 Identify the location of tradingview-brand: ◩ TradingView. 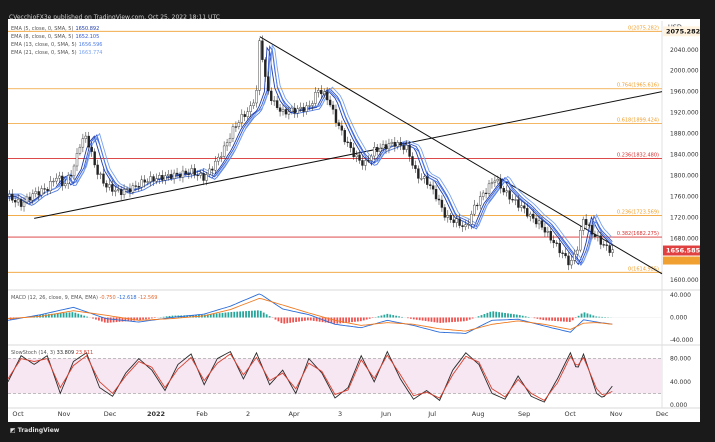
(34, 430).